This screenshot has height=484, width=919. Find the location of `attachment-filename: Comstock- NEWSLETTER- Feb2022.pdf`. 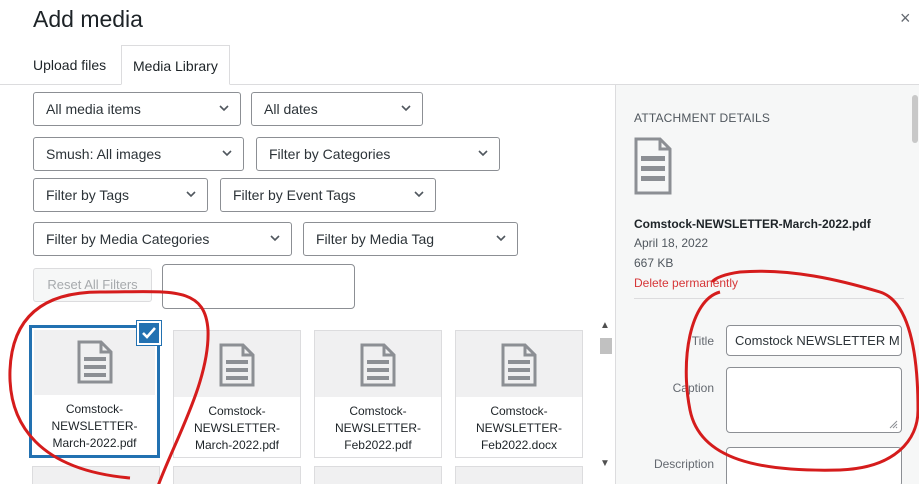

attachment-filename: Comstock- NEWSLETTER- Feb2022.pdf is located at coordinates (378, 427).